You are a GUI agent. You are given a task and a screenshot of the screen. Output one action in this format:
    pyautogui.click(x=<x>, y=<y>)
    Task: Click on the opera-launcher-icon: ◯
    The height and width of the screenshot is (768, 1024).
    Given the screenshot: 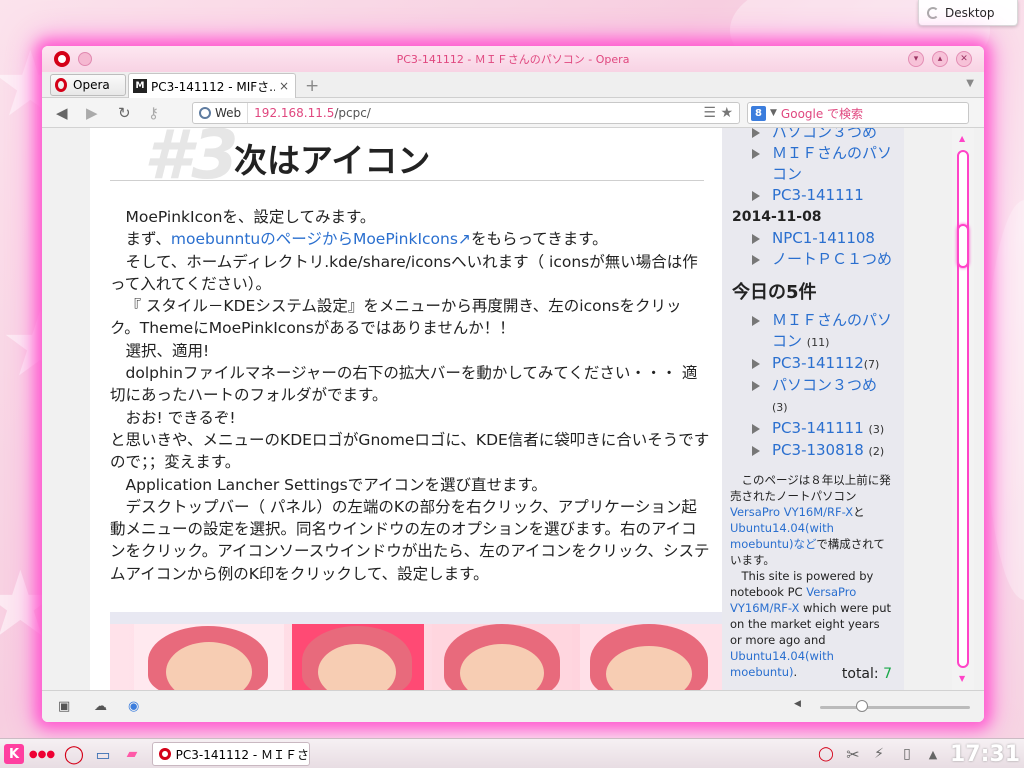 What is the action you would take?
    pyautogui.click(x=74, y=754)
    